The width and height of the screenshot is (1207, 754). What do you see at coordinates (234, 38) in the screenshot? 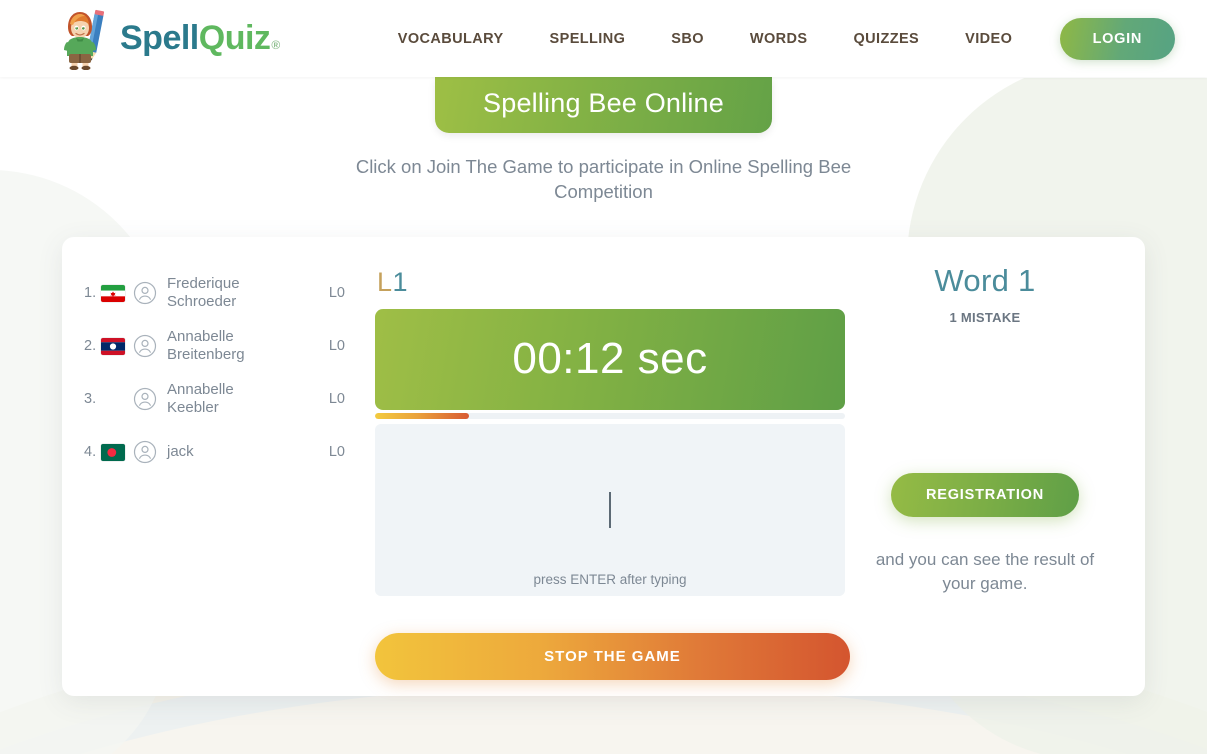
I see `logo-text-quiz: Quiz` at bounding box center [234, 38].